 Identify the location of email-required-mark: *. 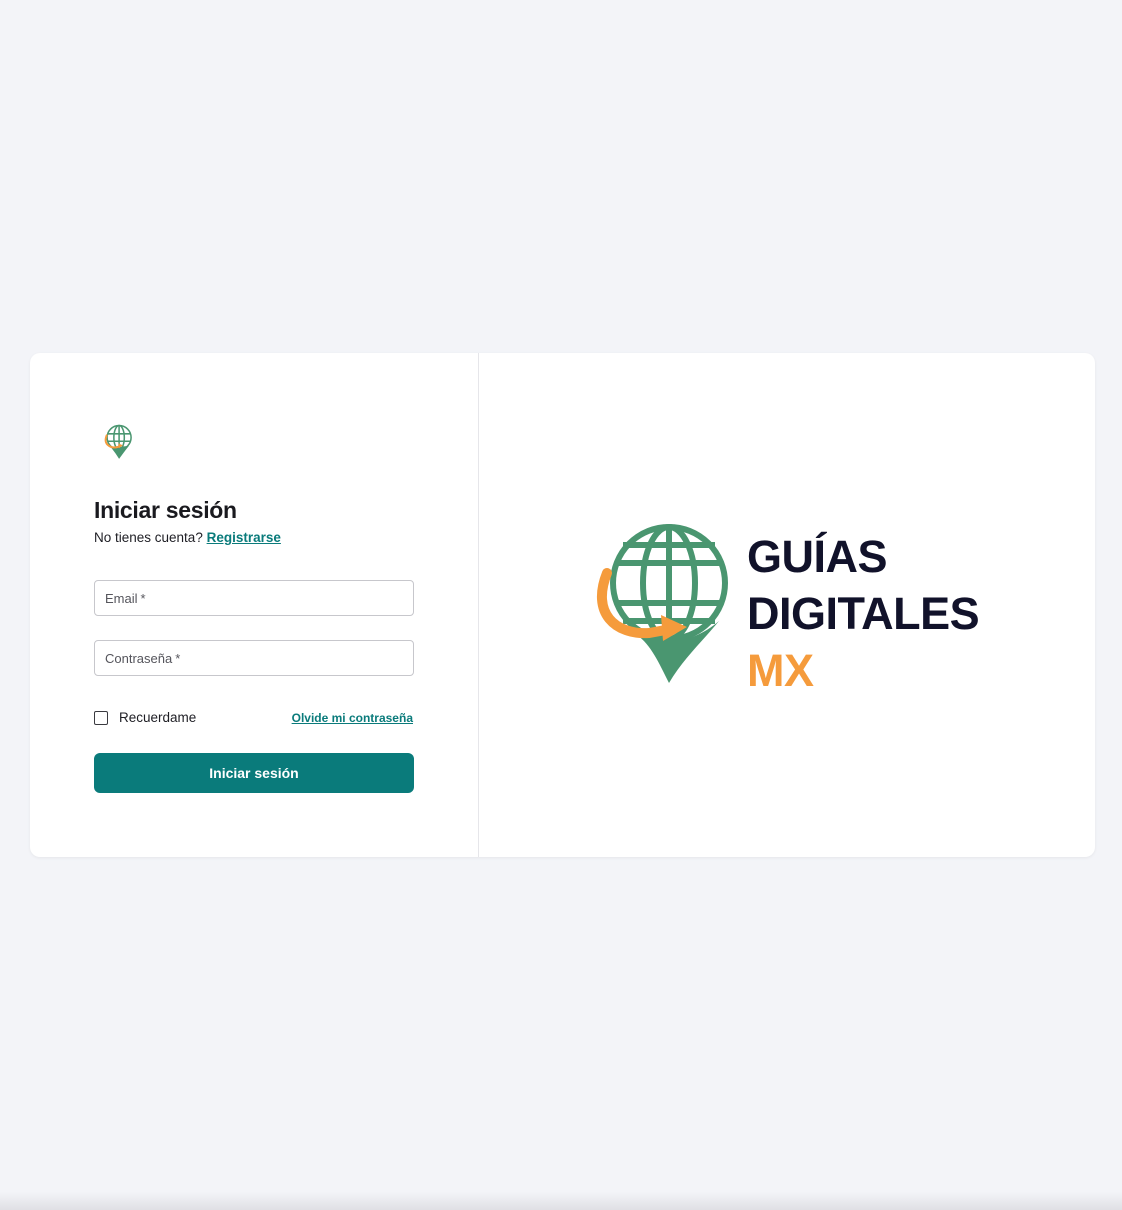
(143, 598).